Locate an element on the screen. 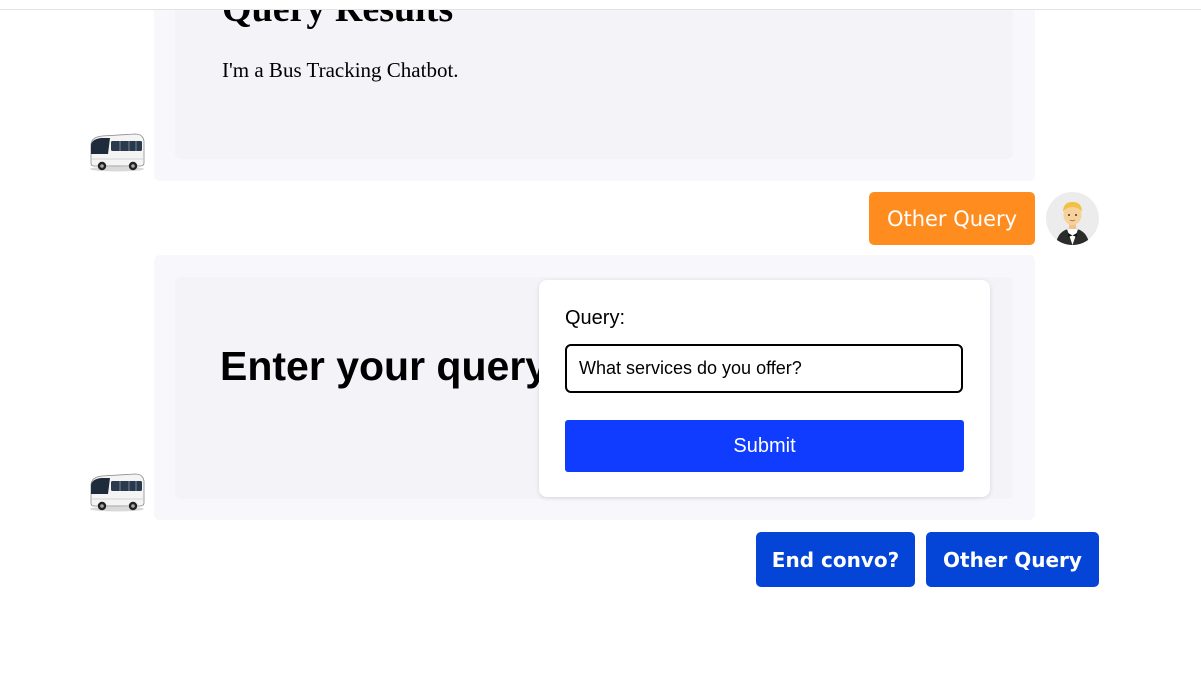 This screenshot has width=1201, height=688. user-avatar is located at coordinates (1072, 218).